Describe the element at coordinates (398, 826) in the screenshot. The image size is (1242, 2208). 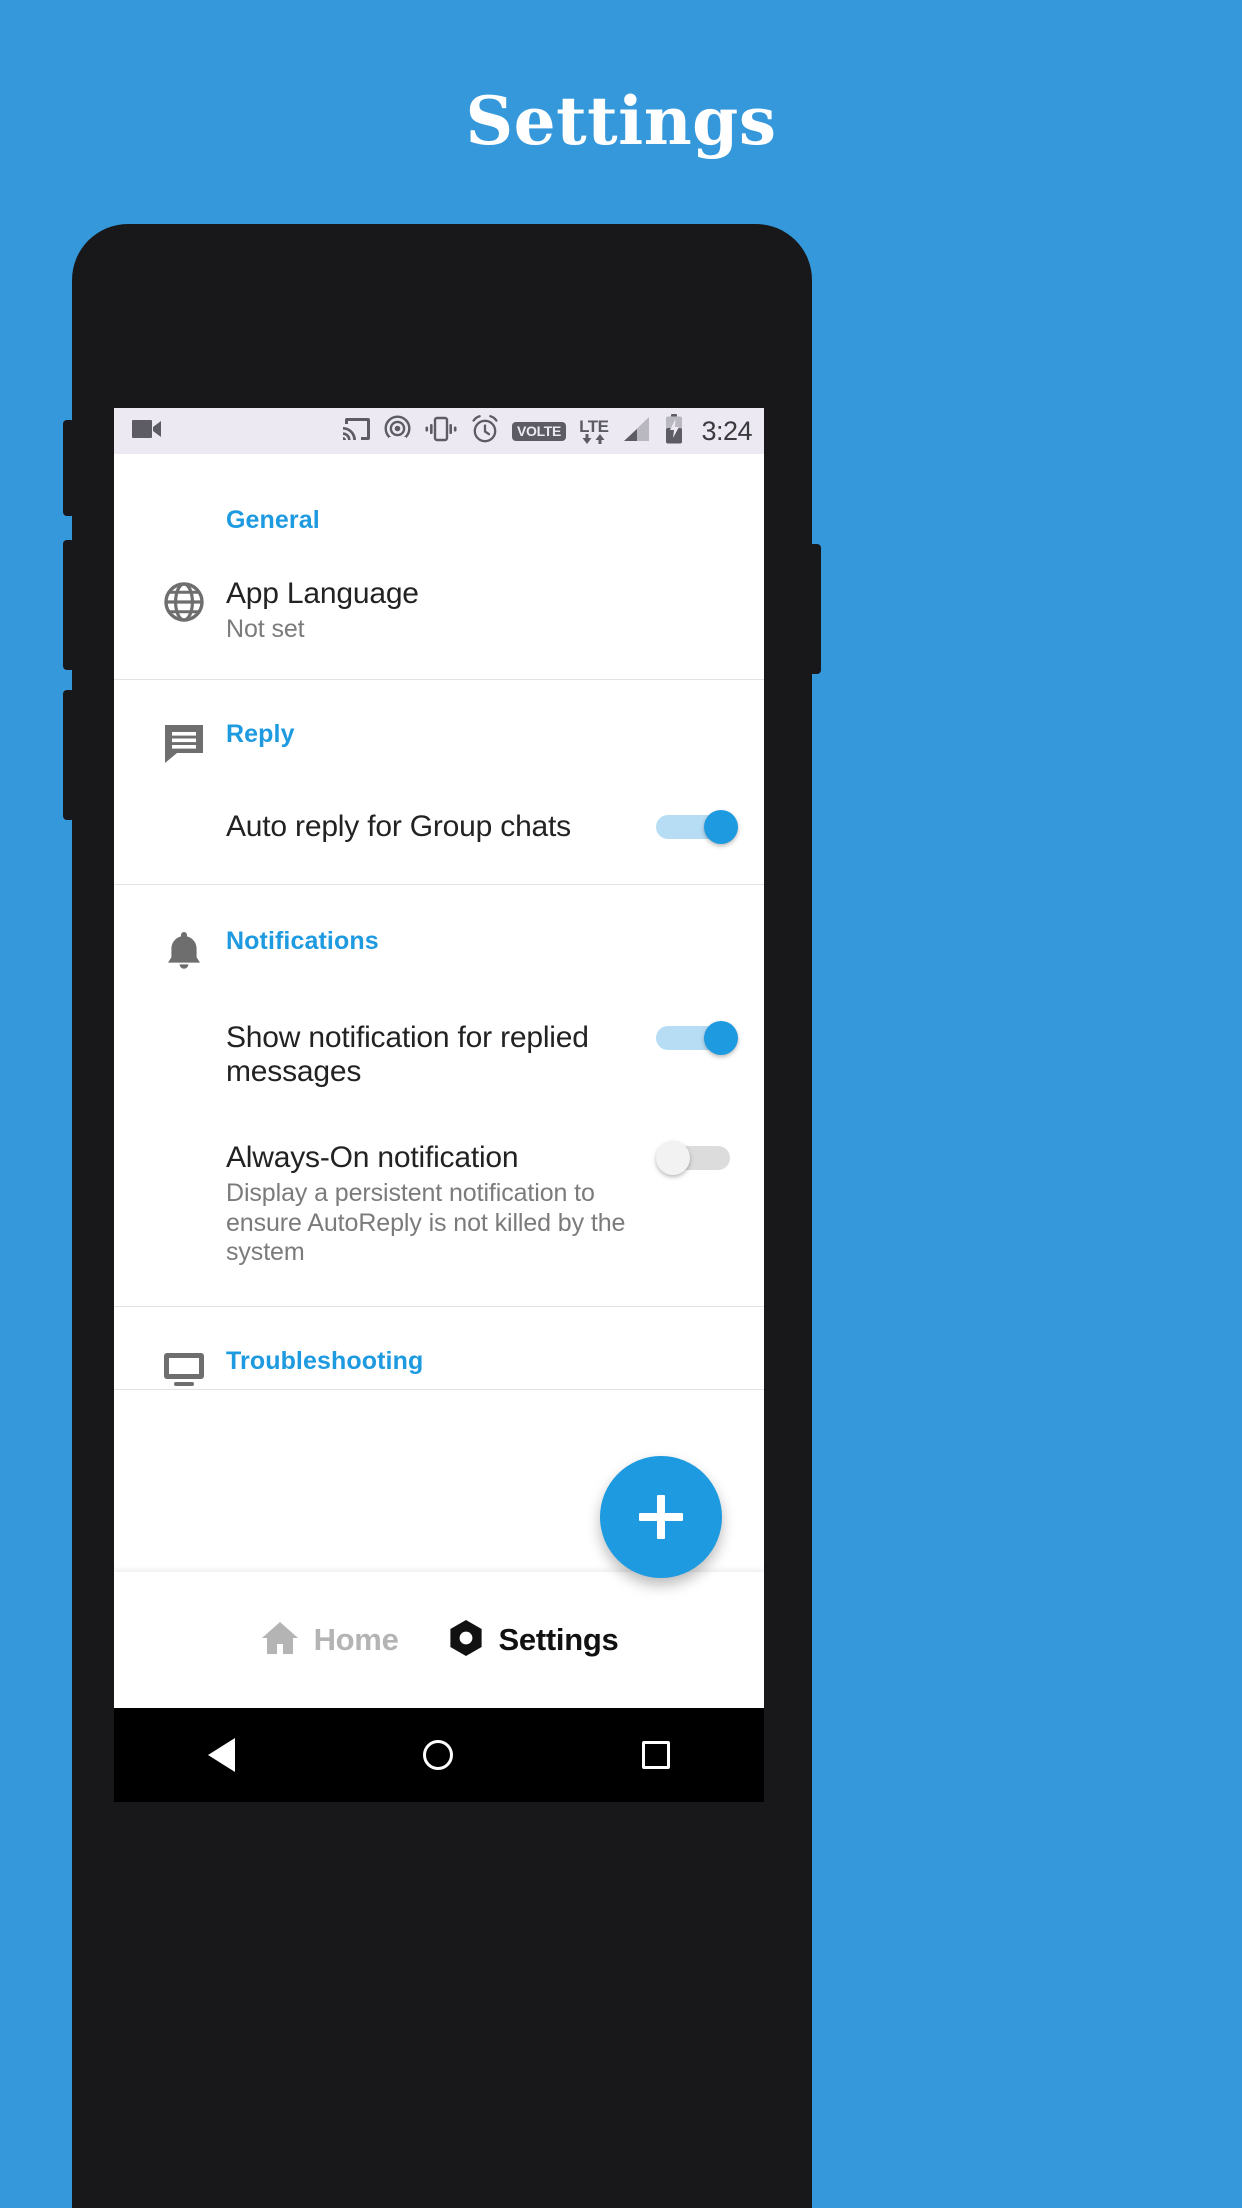
I see `item-title-auto-reply-group-chats: Auto reply for Group chats` at that location.